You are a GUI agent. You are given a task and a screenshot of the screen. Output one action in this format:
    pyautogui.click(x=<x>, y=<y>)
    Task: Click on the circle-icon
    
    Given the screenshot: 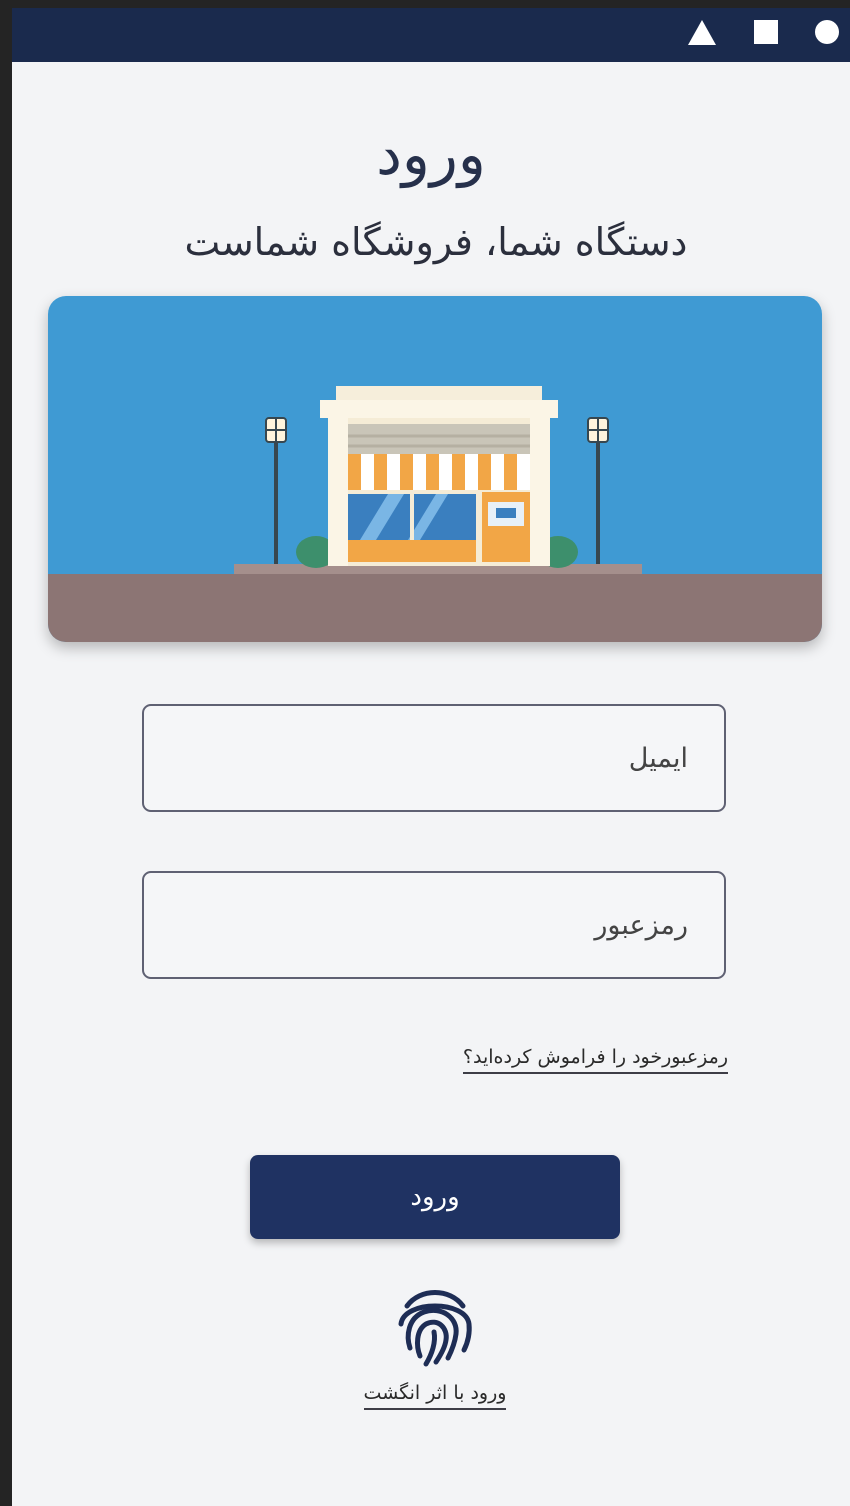 What is the action you would take?
    pyautogui.click(x=827, y=32)
    